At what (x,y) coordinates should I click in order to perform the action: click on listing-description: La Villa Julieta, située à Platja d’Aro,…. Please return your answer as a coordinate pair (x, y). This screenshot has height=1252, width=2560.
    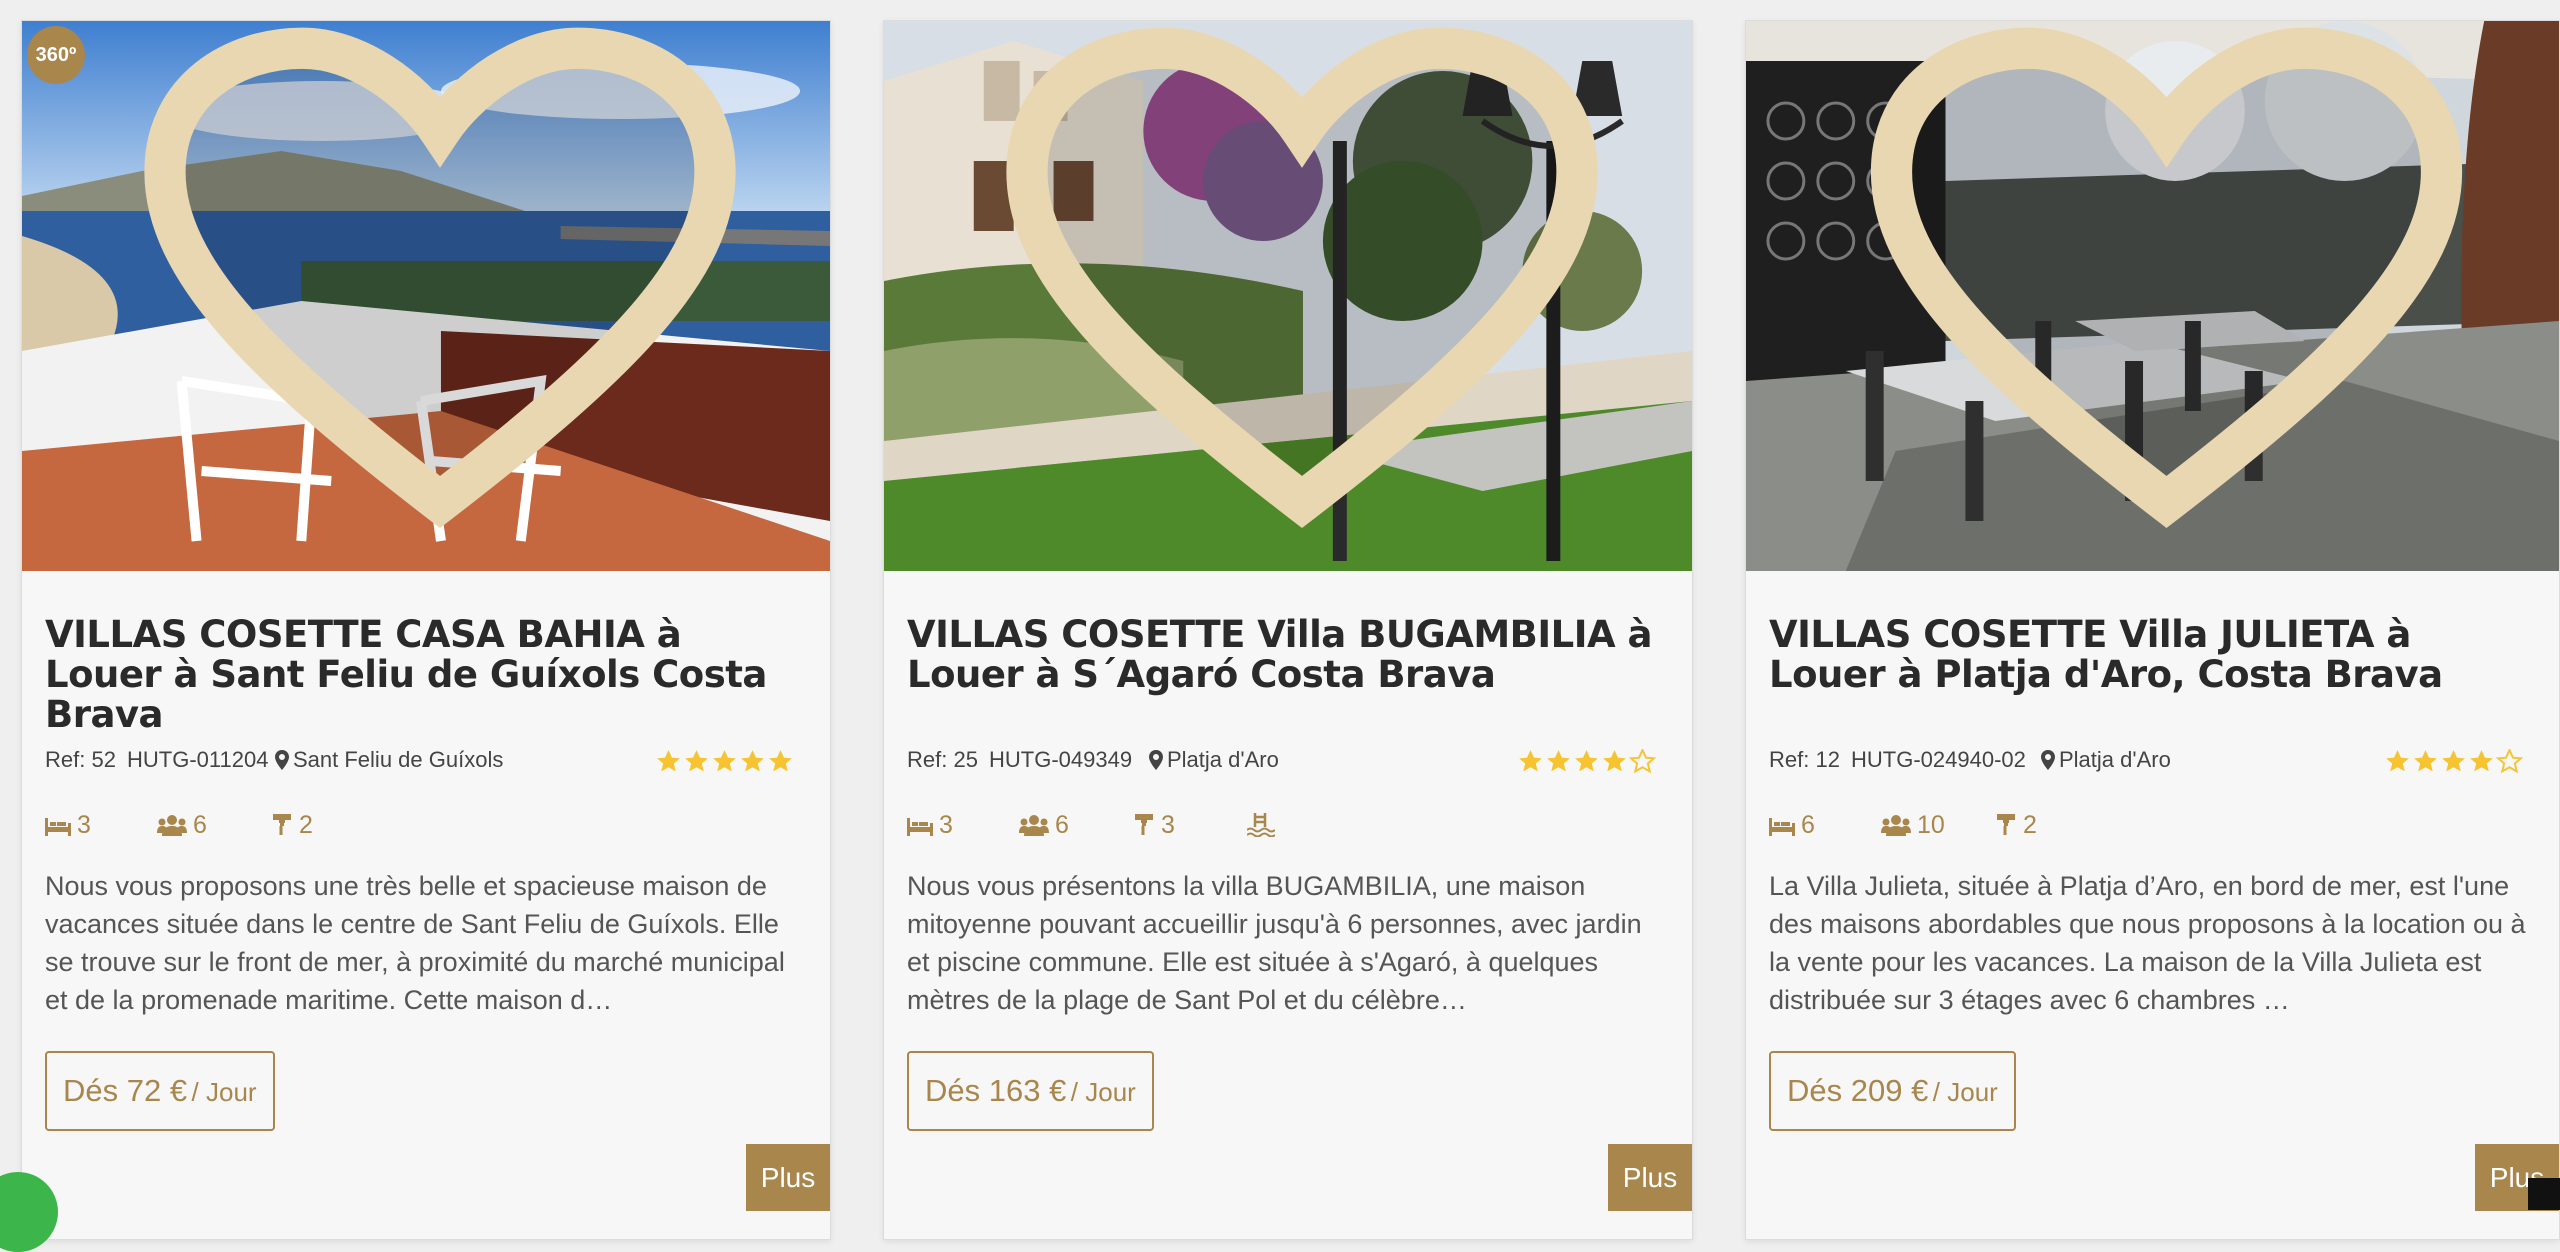
    Looking at the image, I should click on (2147, 943).